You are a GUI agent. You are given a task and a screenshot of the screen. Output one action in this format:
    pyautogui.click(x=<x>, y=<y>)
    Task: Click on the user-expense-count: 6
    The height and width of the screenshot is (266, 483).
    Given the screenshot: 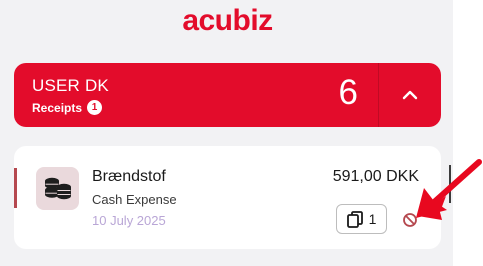 What is the action you would take?
    pyautogui.click(x=348, y=92)
    